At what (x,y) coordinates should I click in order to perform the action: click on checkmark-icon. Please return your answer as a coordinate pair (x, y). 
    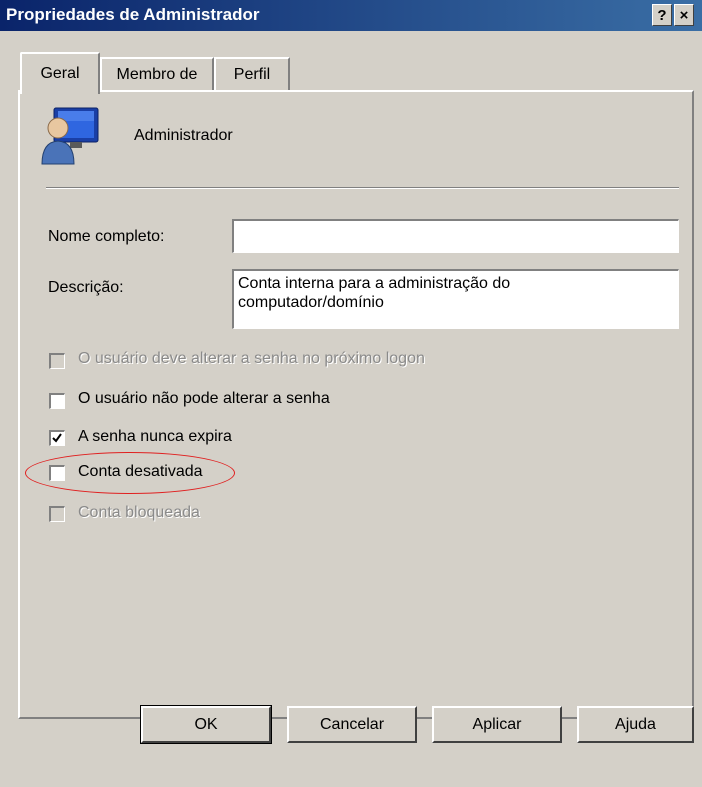
    Looking at the image, I should click on (57, 438).